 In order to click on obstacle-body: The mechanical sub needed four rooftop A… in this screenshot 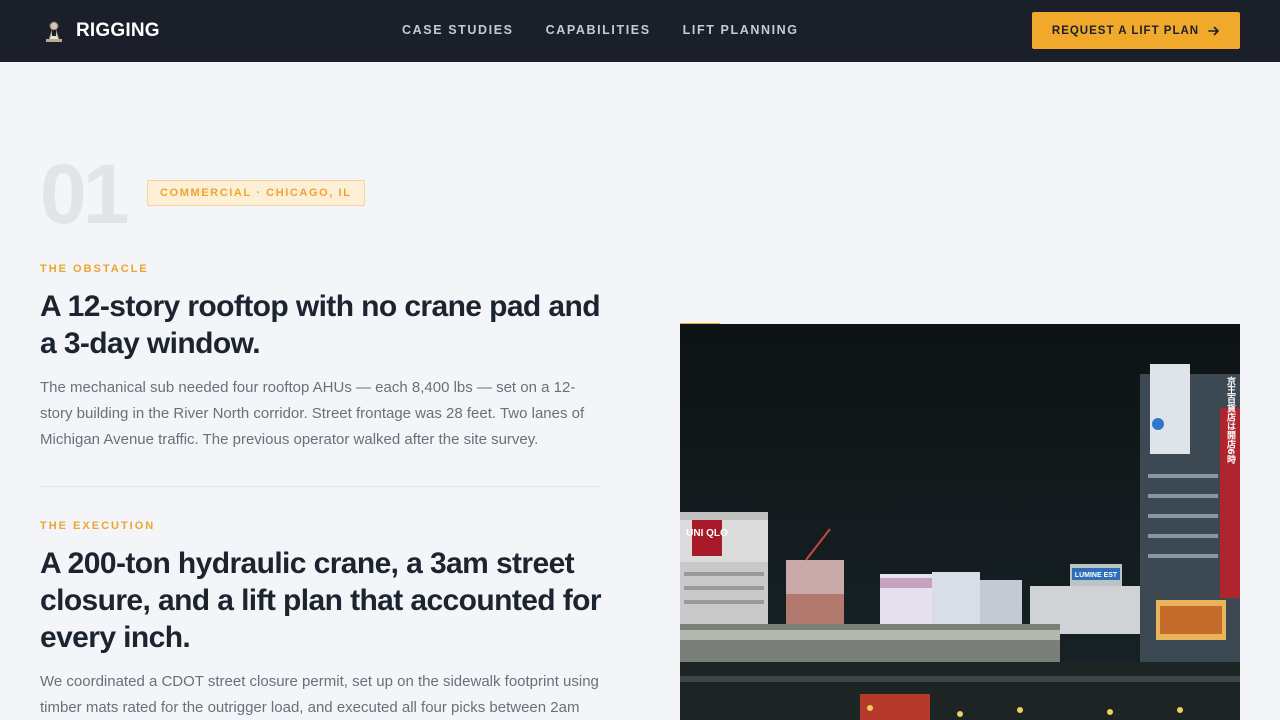, I will do `click(312, 413)`.